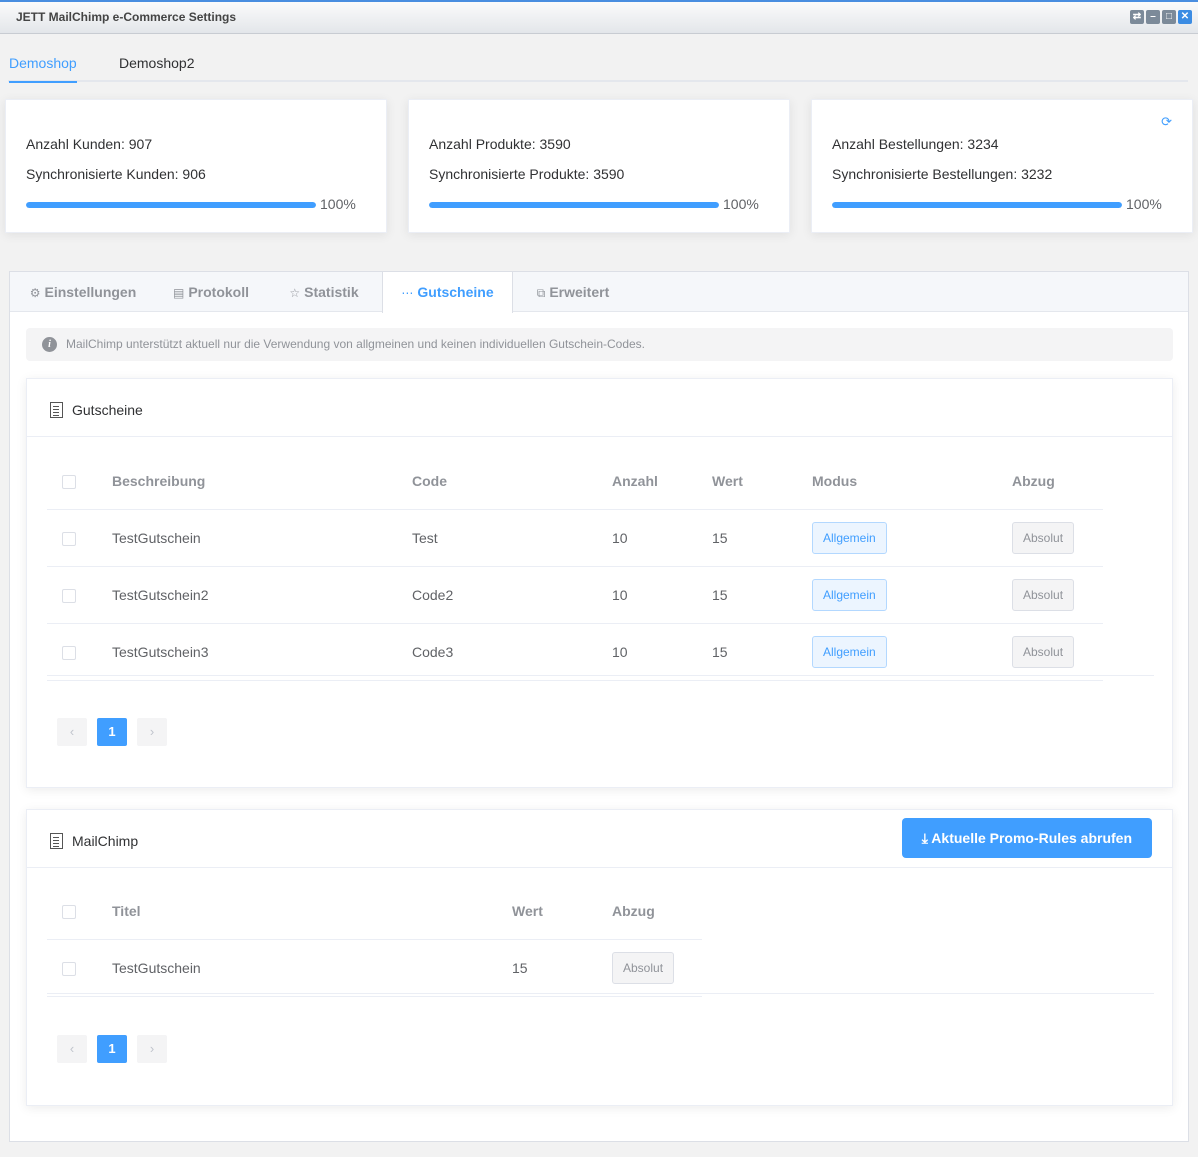  What do you see at coordinates (1161, 17) in the screenshot?
I see `window-controls: ⇄ – □ ✕` at bounding box center [1161, 17].